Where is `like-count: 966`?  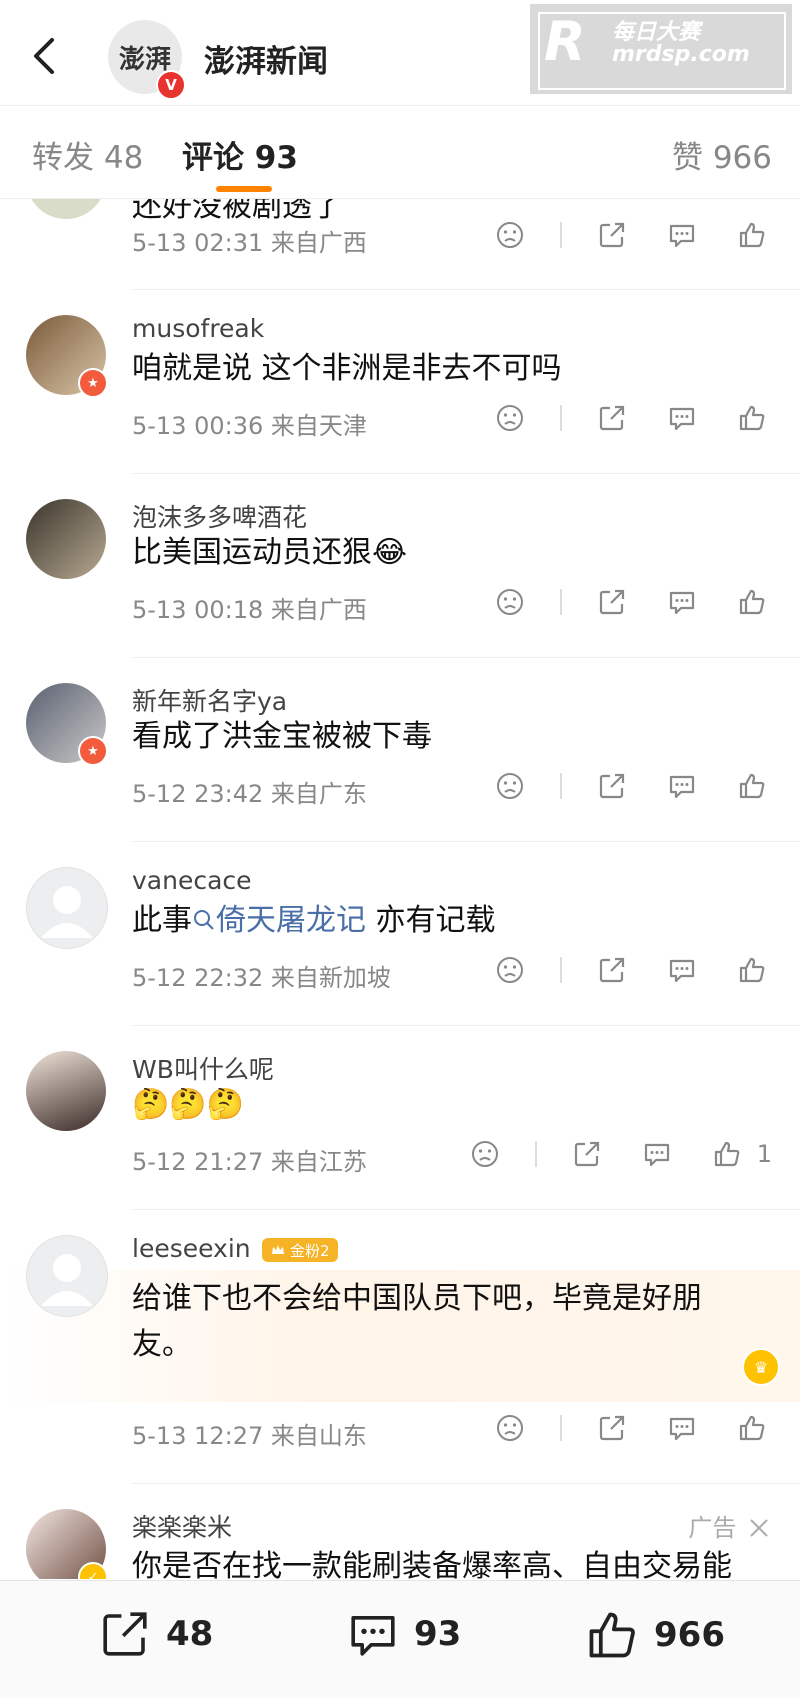 like-count: 966 is located at coordinates (689, 1635).